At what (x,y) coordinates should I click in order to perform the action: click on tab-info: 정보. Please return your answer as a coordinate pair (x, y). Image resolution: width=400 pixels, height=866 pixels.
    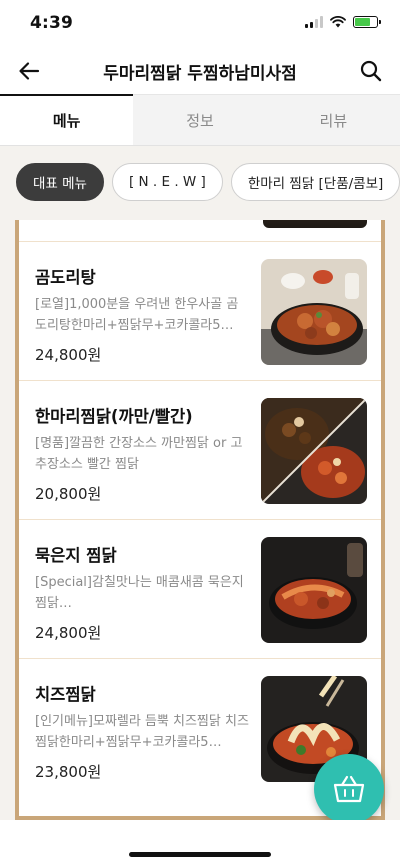
    Looking at the image, I should click on (200, 119).